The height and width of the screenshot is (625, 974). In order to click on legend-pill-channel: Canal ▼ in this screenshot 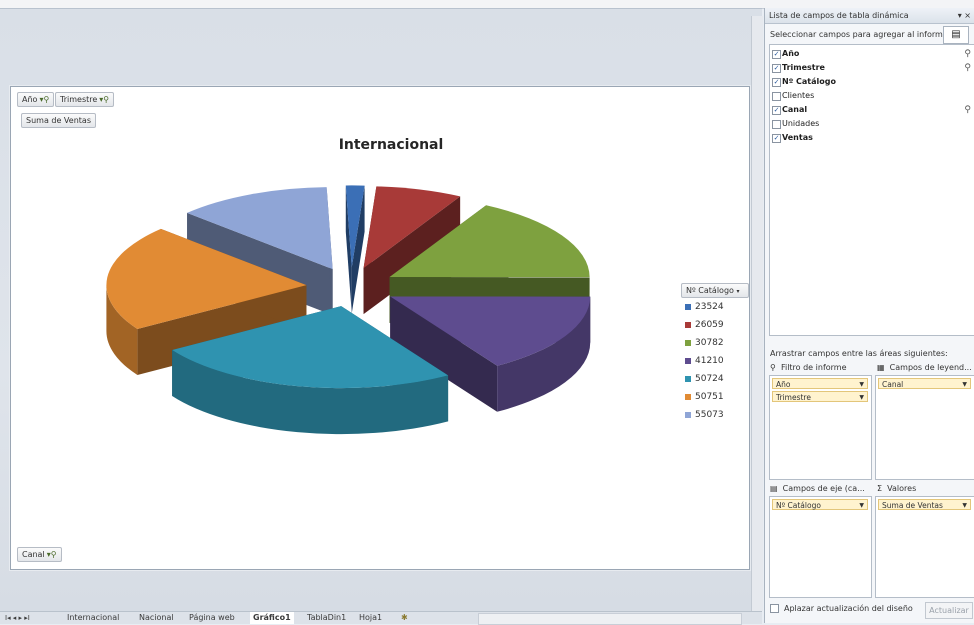, I will do `click(924, 383)`.